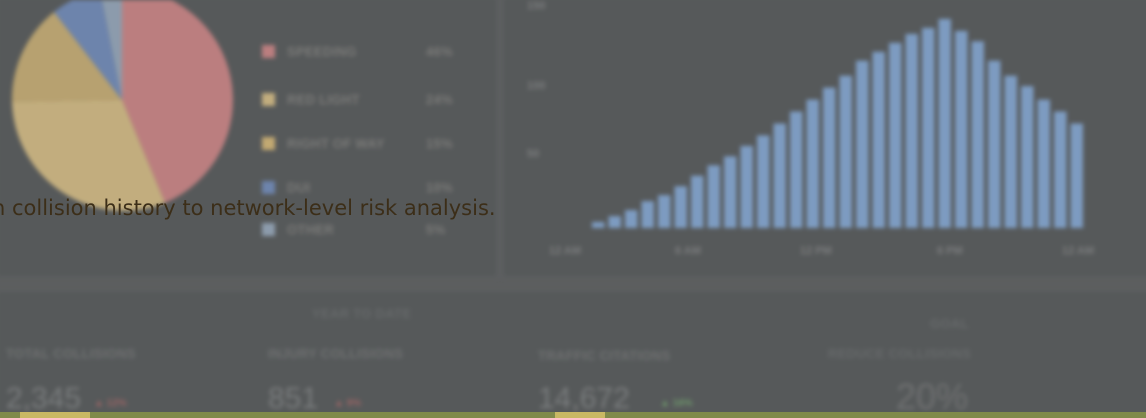 The height and width of the screenshot is (418, 1146). Describe the element at coordinates (580, 415) in the screenshot. I see `accent-bar-highlight-right` at that location.